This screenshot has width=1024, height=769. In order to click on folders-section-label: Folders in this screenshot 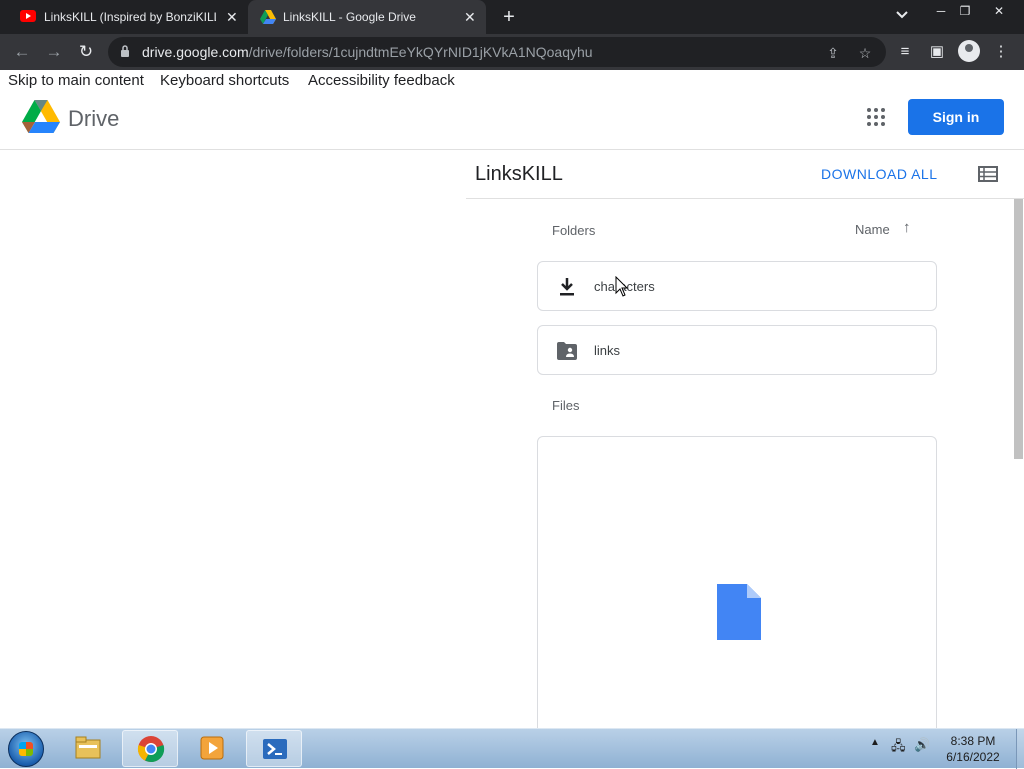, I will do `click(574, 230)`.